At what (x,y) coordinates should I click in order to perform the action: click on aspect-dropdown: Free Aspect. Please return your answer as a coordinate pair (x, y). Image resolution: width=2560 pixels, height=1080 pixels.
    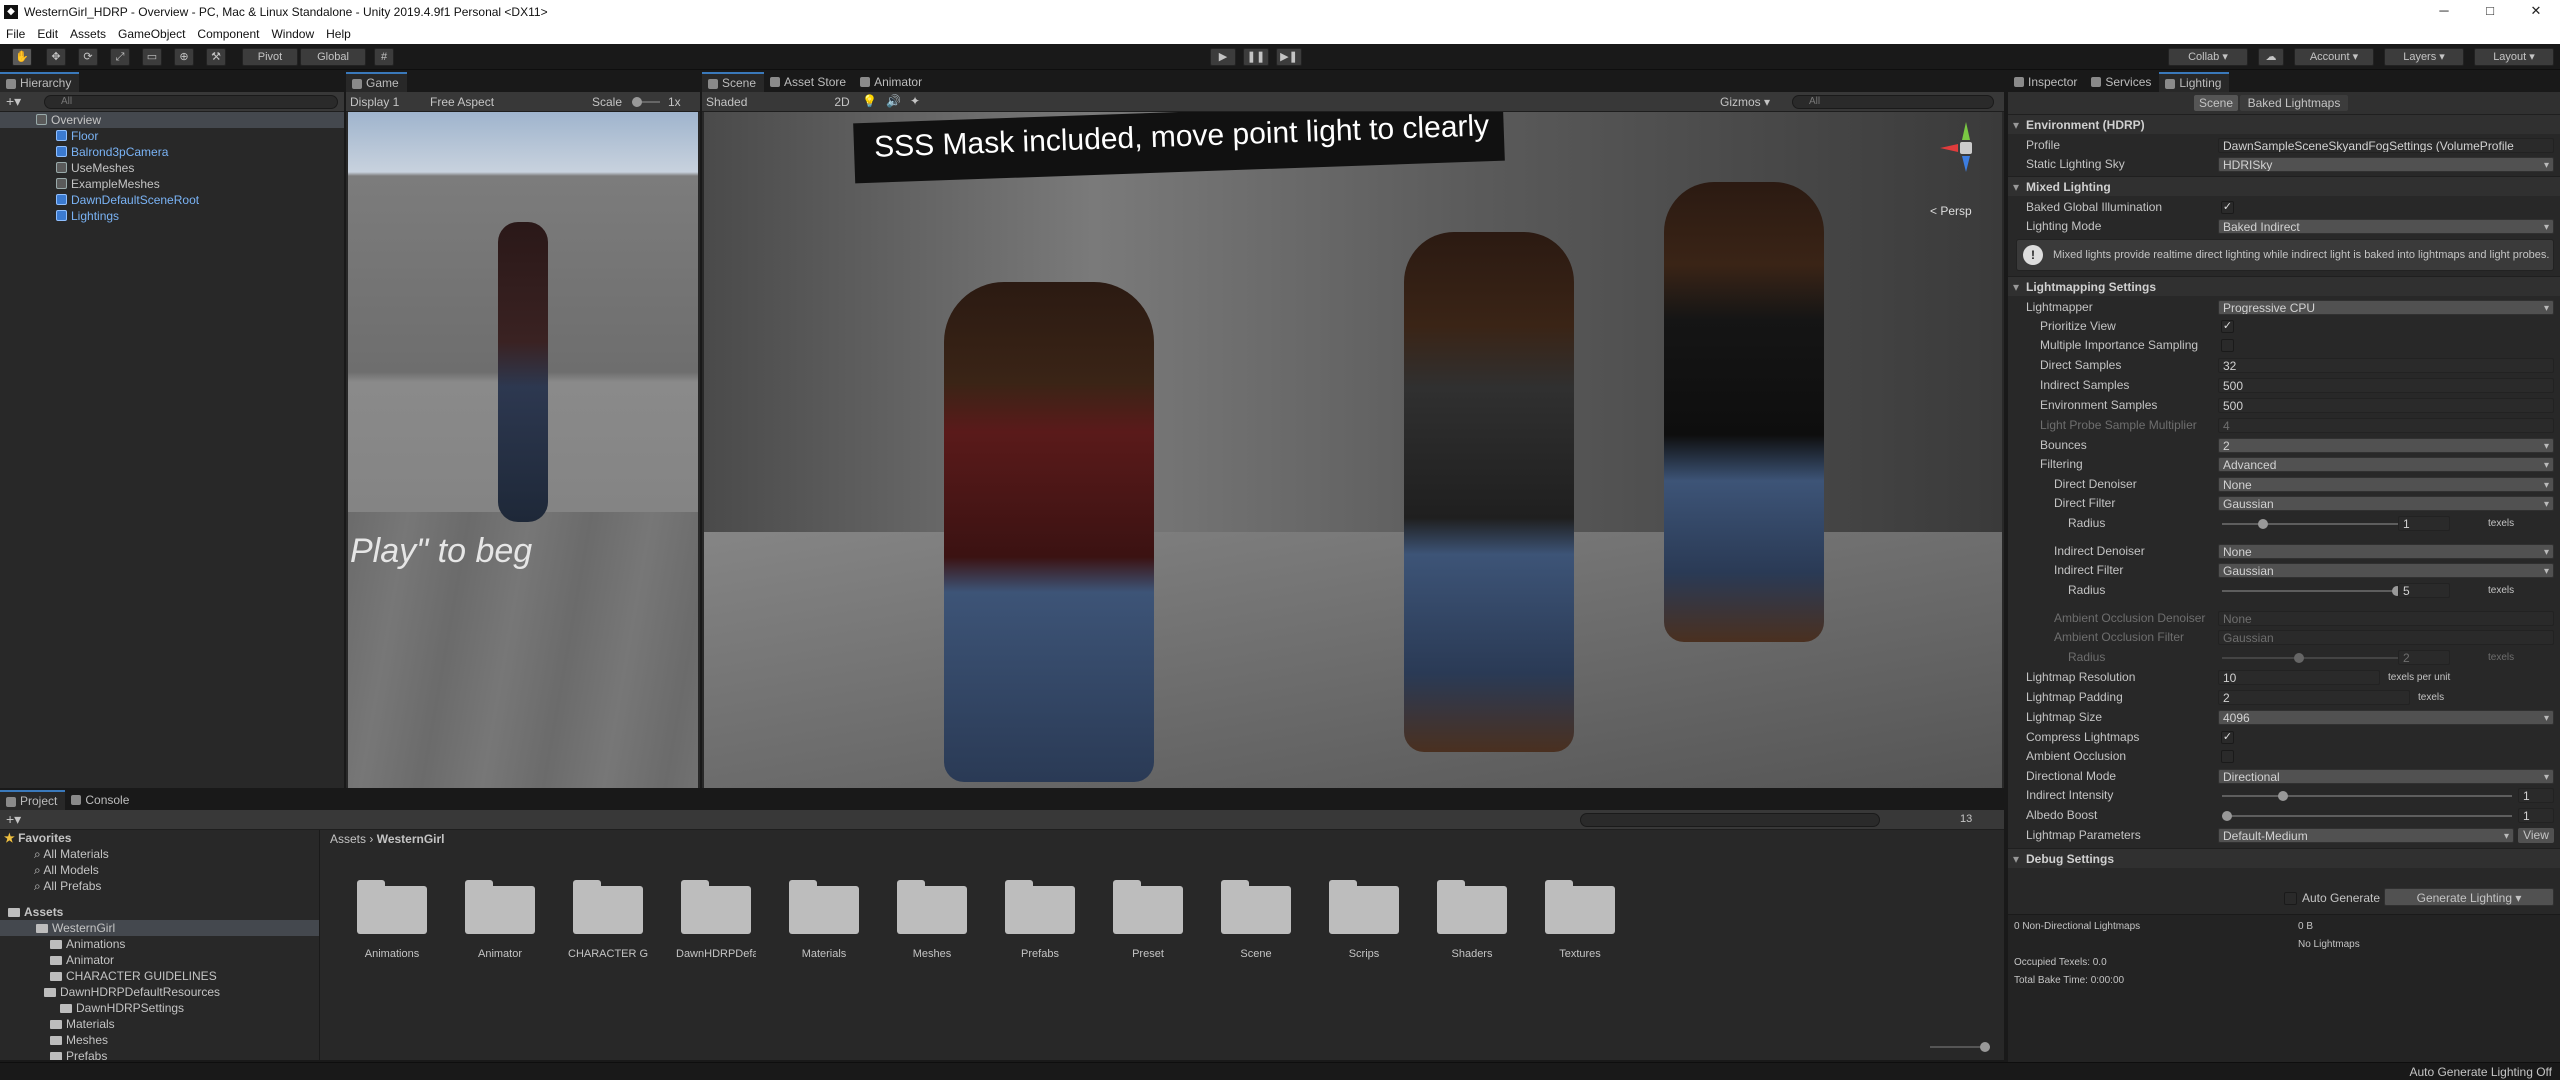
    Looking at the image, I should click on (505, 102).